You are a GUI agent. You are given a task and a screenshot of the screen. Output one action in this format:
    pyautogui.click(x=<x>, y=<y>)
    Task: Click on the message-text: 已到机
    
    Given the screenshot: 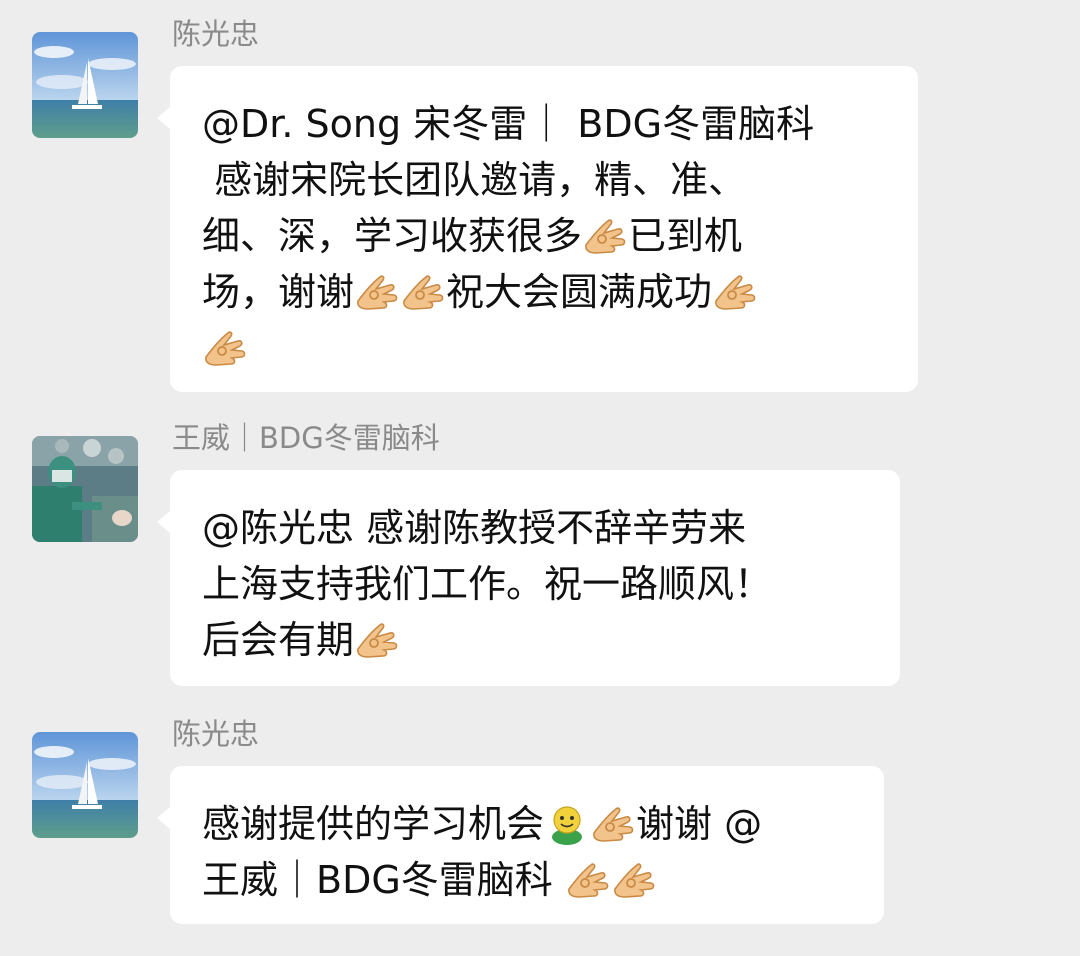 What is the action you would take?
    pyautogui.click(x=685, y=236)
    